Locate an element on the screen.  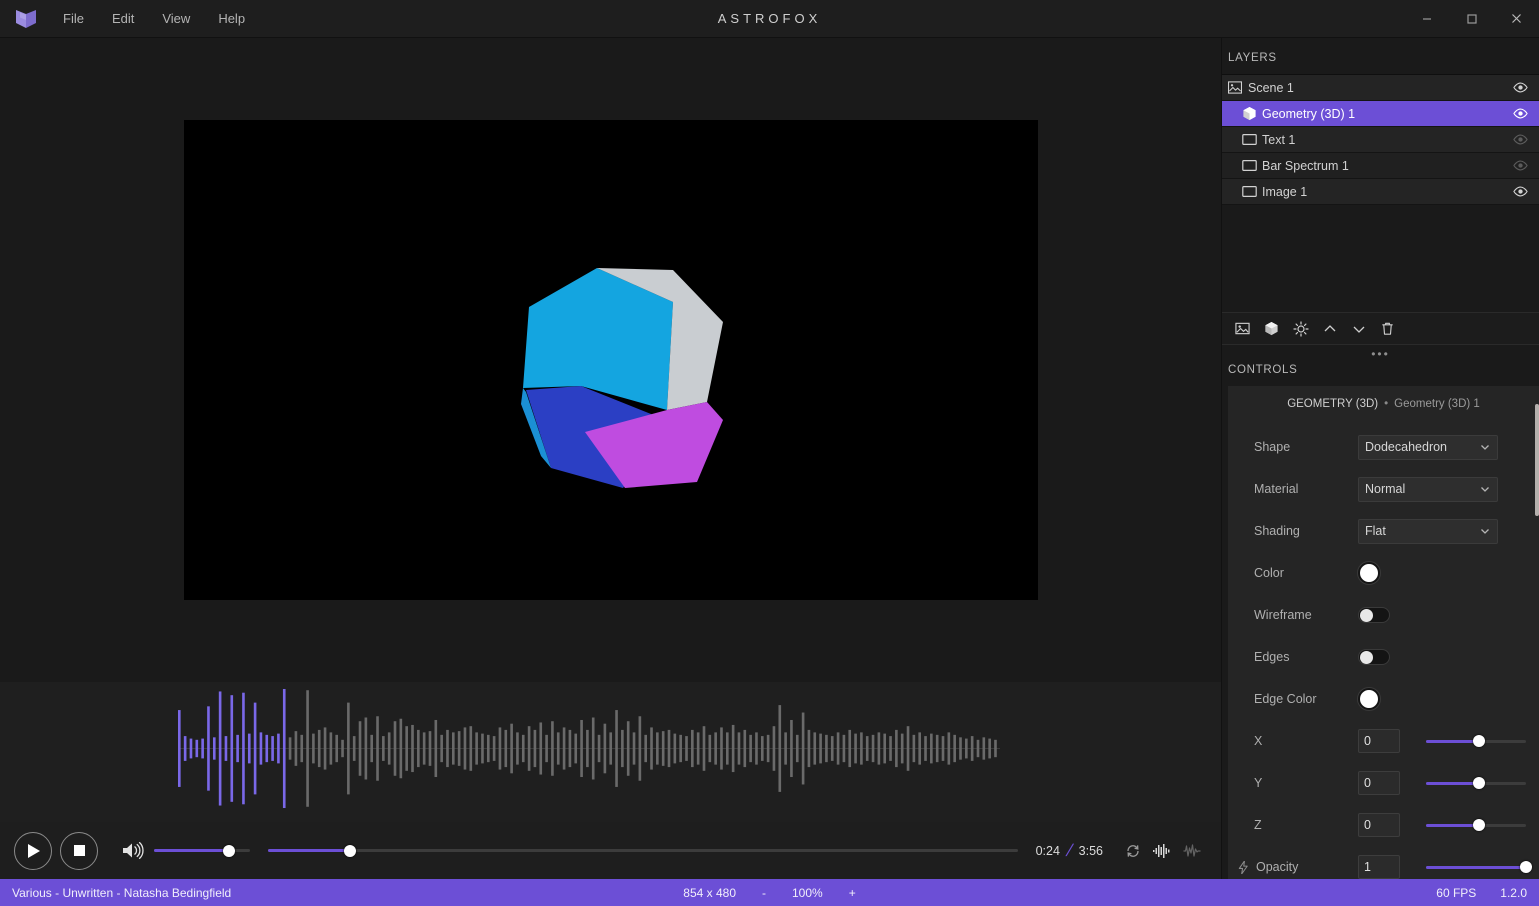
menu-item-file: File is located at coordinates (73, 18).